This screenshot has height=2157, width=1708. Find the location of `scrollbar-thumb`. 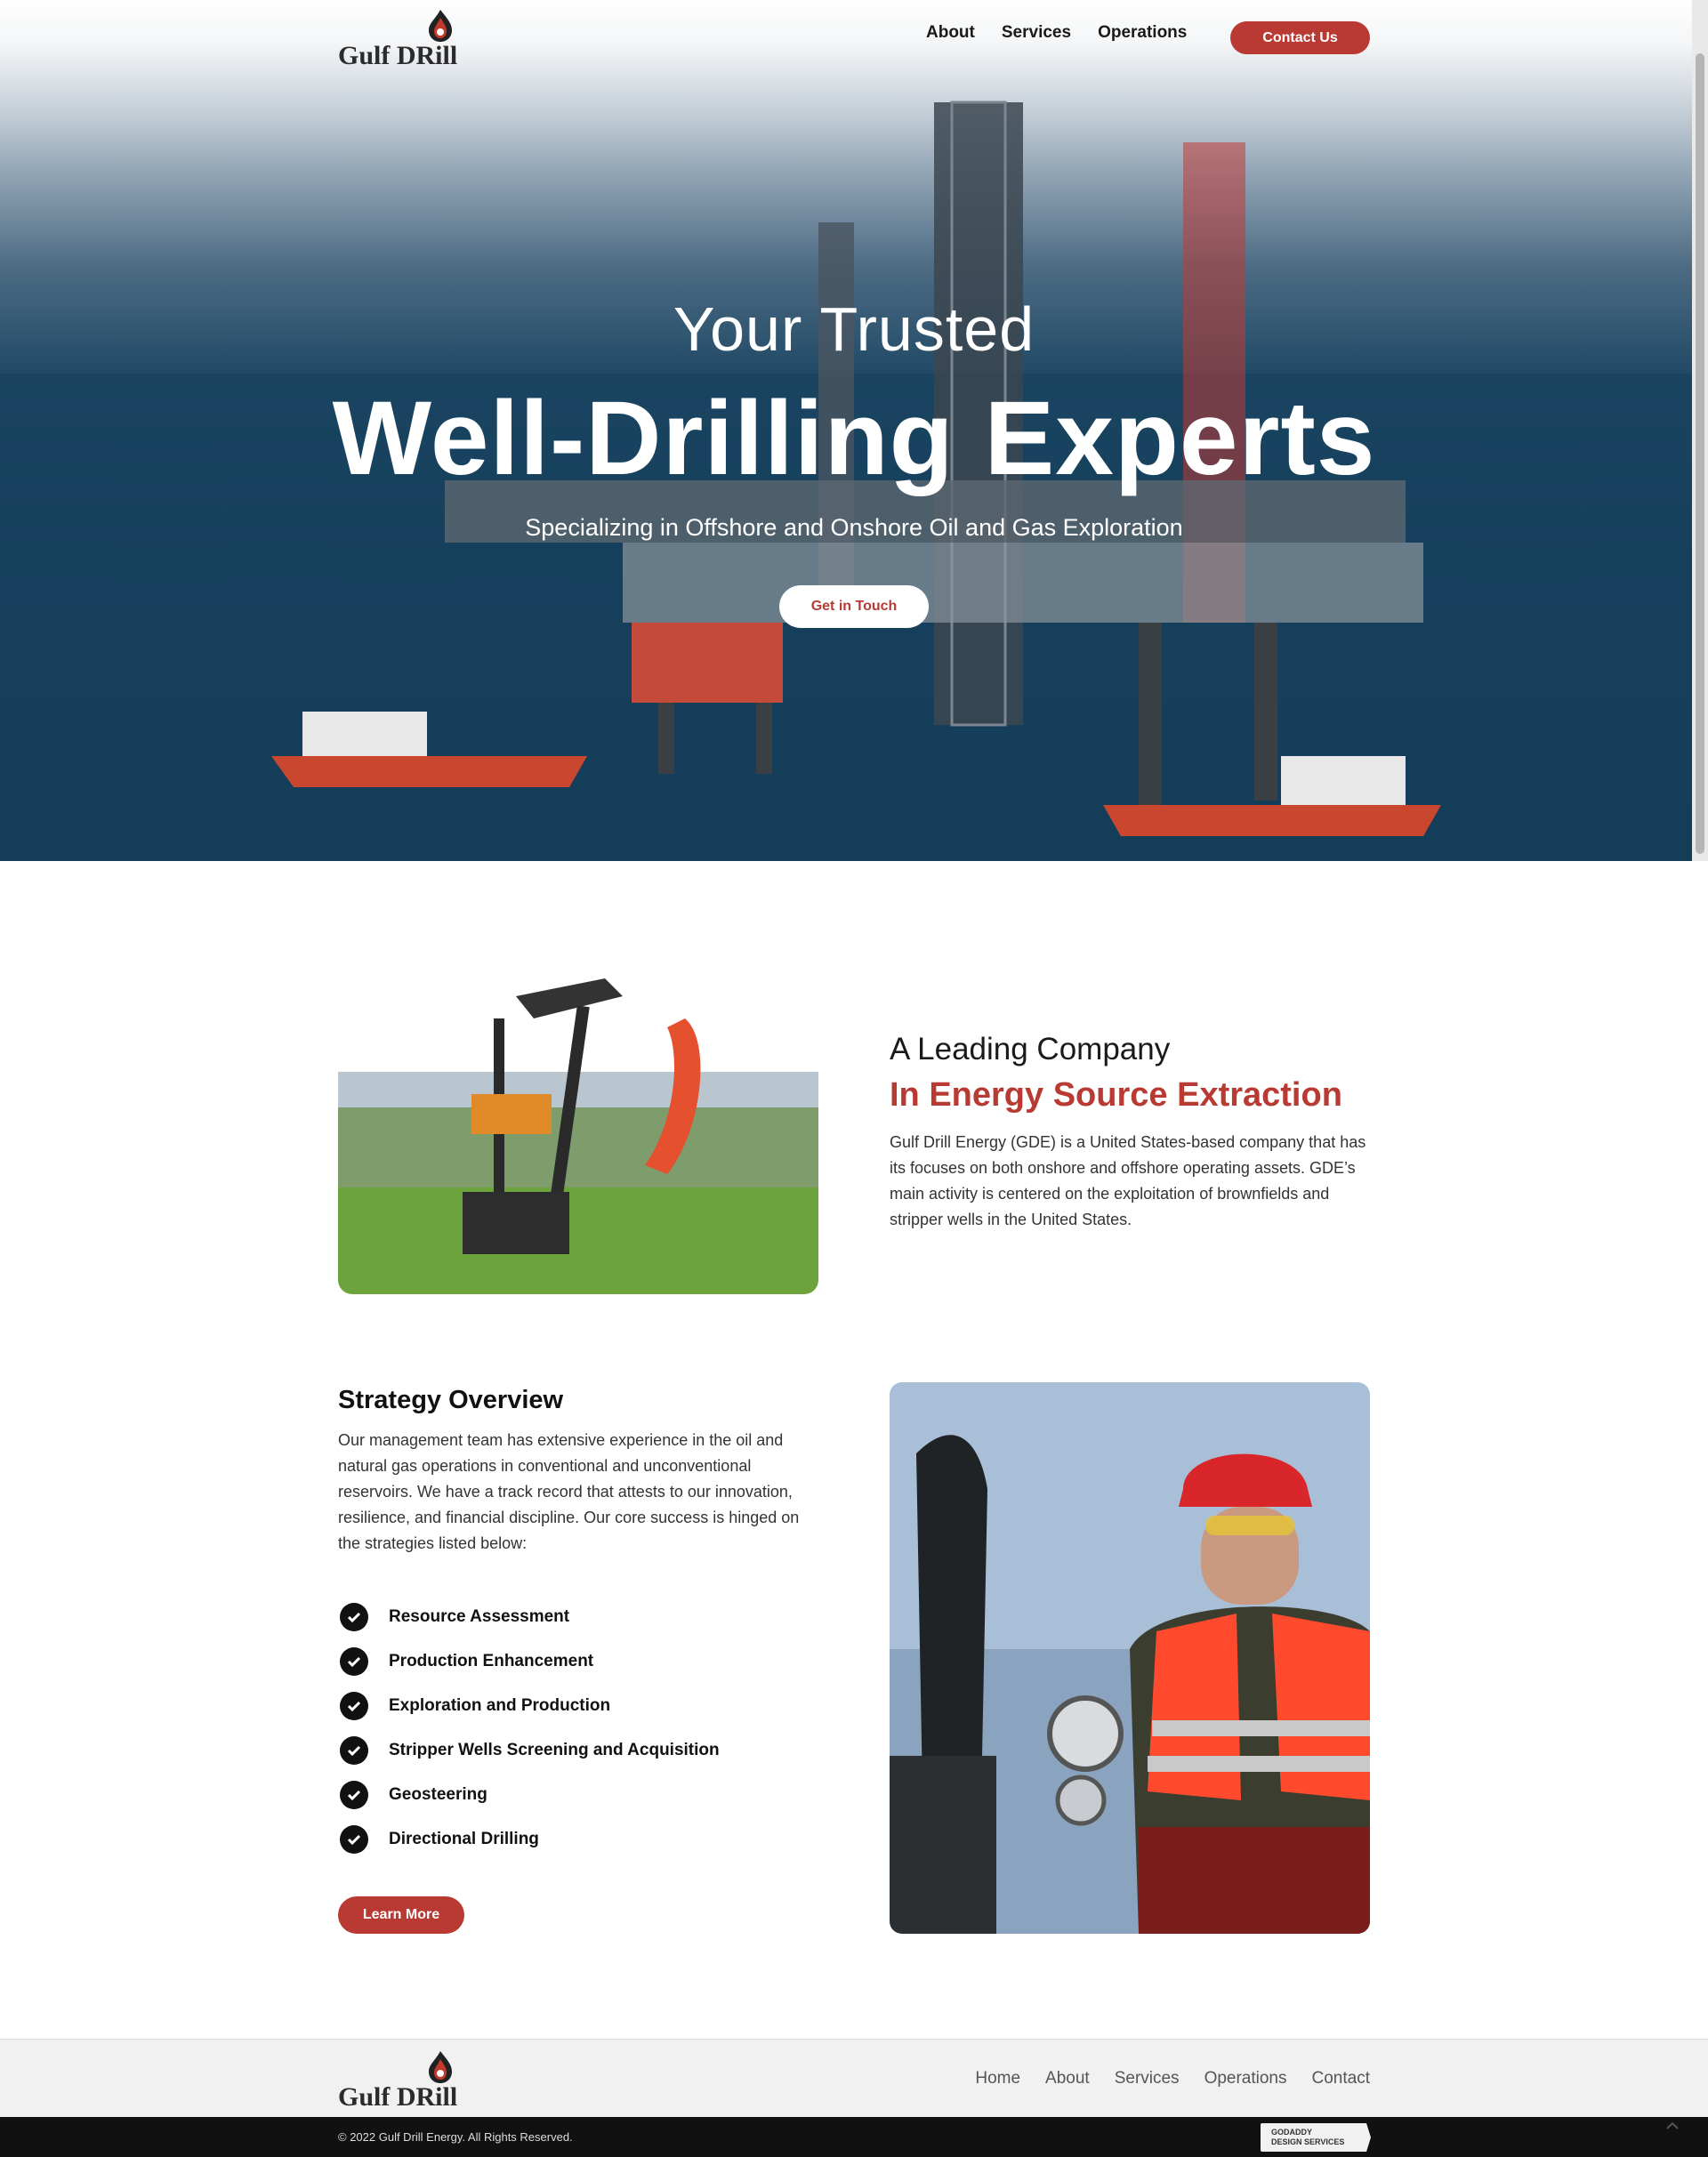

scrollbar-thumb is located at coordinates (1700, 454).